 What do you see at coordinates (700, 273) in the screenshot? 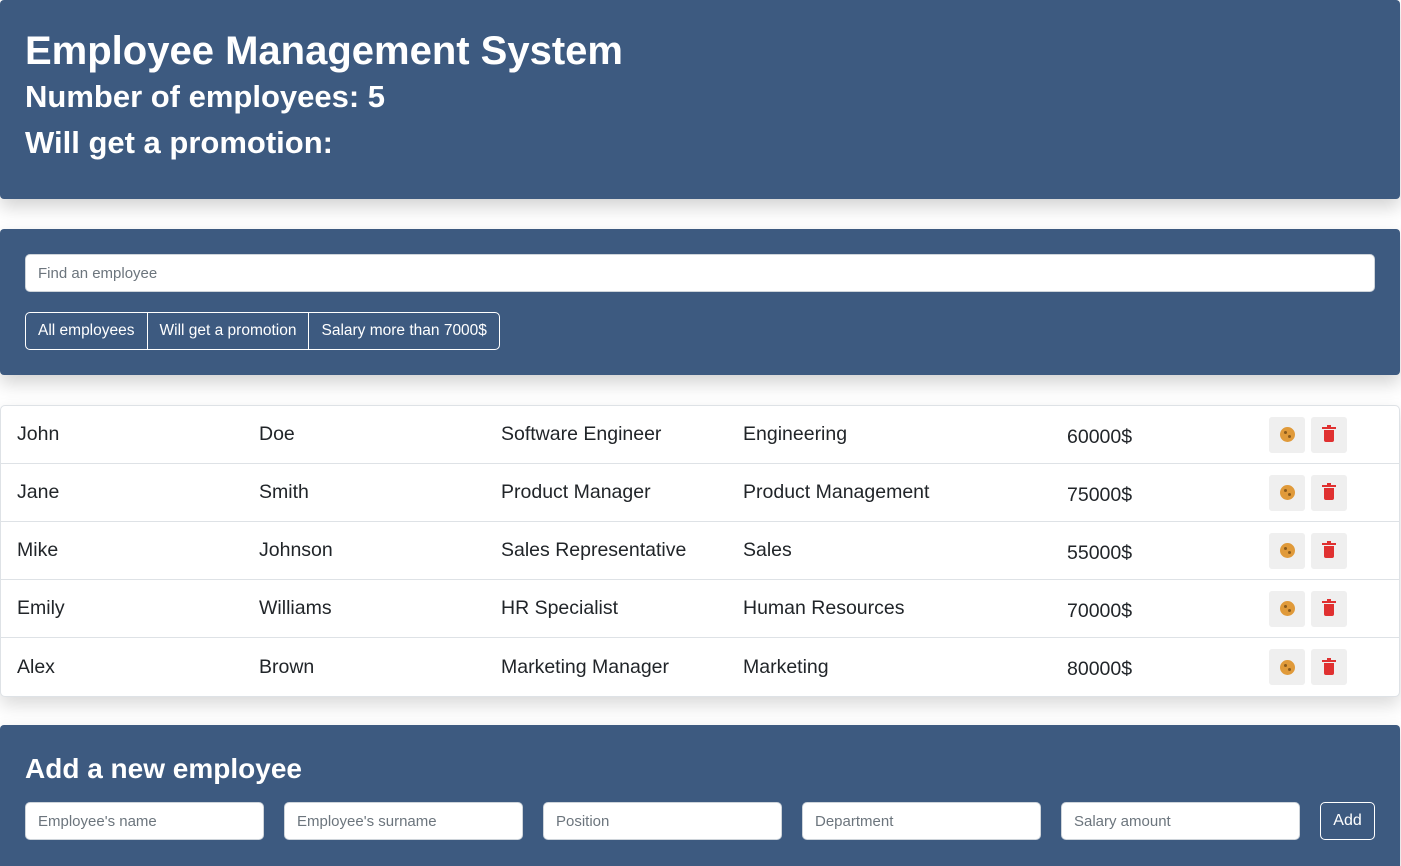
I see `search-input` at bounding box center [700, 273].